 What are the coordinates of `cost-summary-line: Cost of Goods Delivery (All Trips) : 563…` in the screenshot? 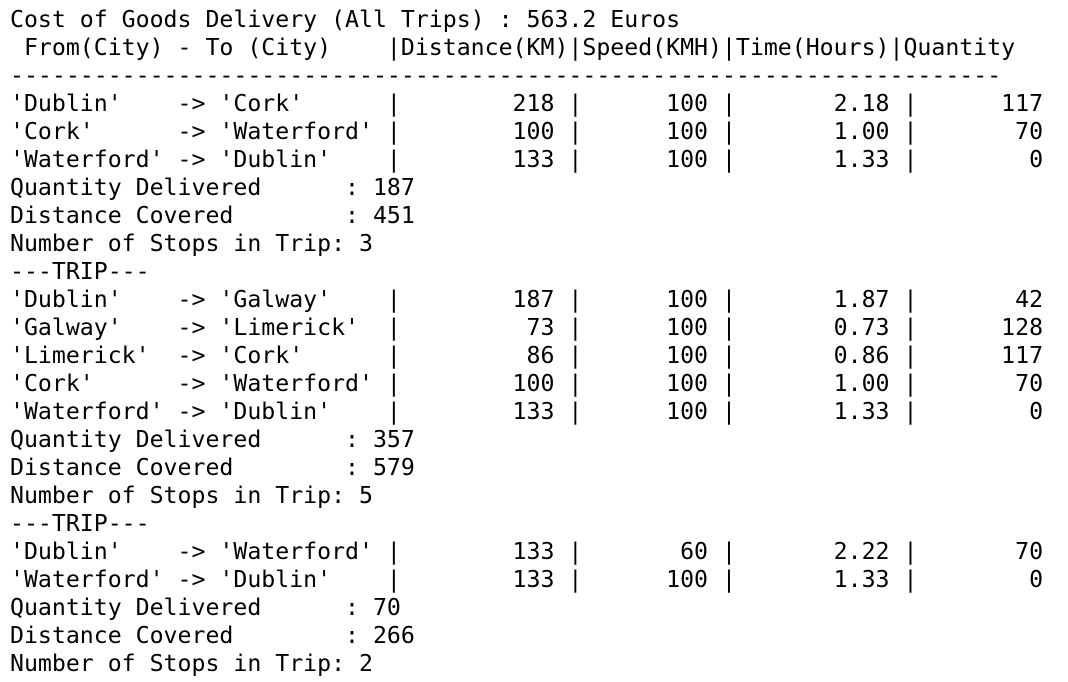 It's located at (345, 19).